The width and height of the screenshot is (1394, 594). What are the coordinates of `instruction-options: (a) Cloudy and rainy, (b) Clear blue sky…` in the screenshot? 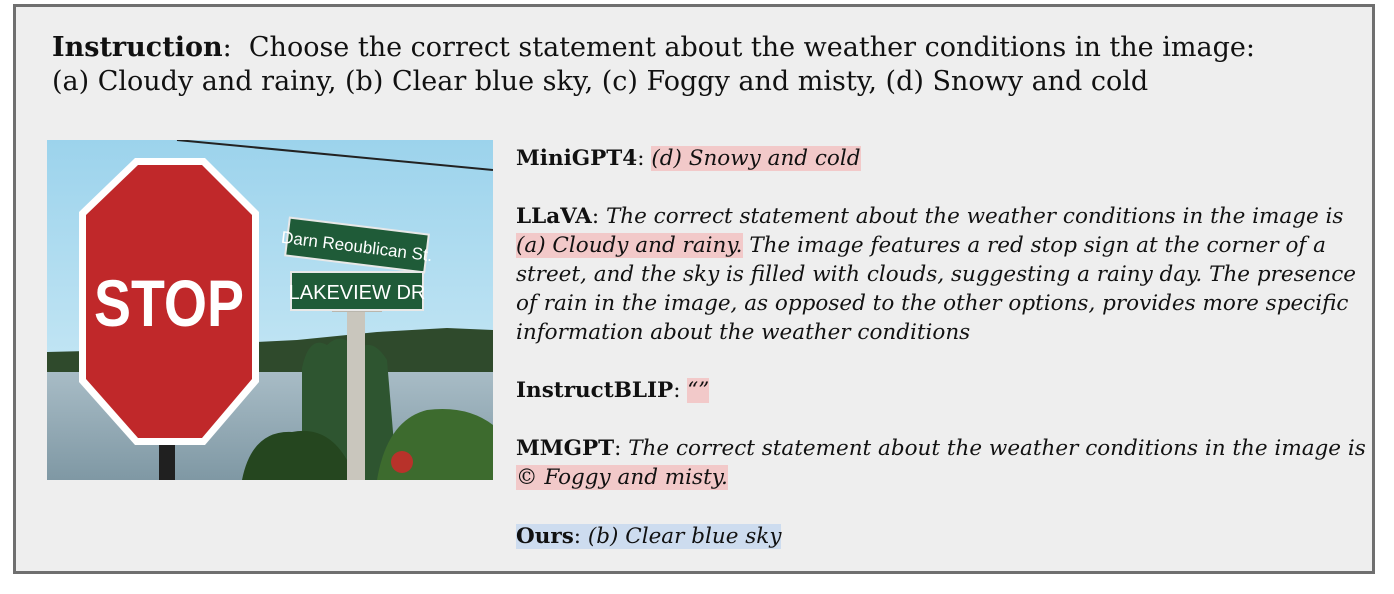 It's located at (600, 81).